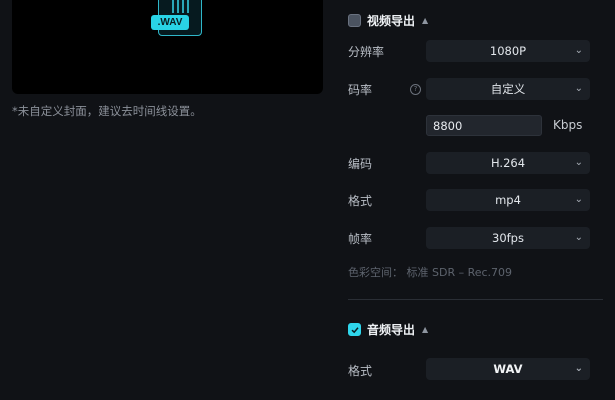 This screenshot has width=615, height=400. I want to click on color-space-info: 色彩空间： 标准 SDR – Rec.709, so click(430, 272).